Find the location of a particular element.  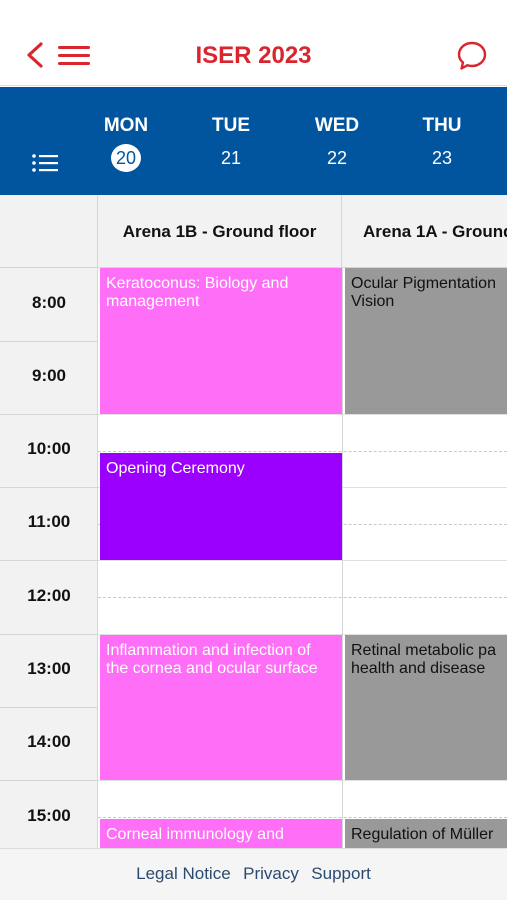

hour-label: 14:00 is located at coordinates (49, 741).